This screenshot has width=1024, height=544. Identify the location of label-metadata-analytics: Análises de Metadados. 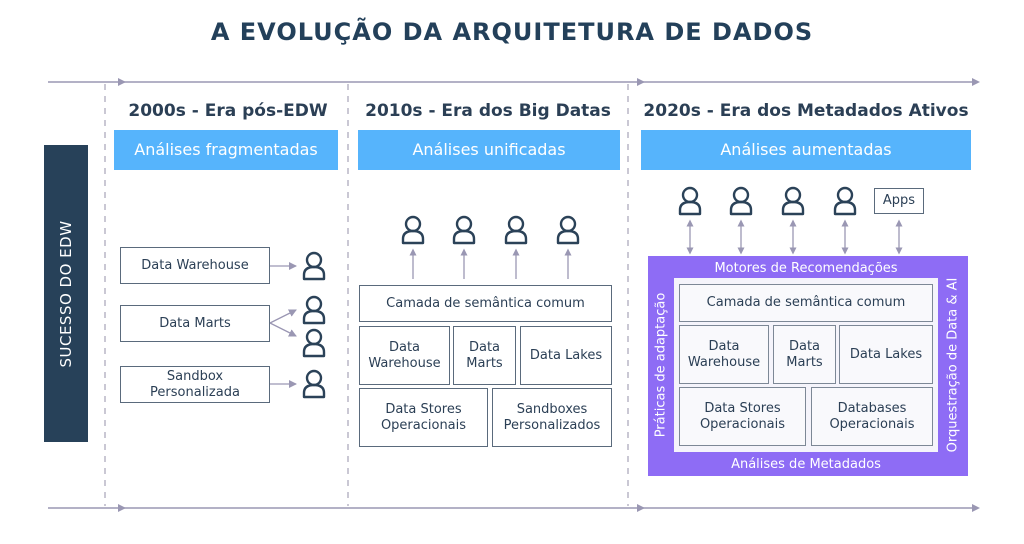
(806, 464).